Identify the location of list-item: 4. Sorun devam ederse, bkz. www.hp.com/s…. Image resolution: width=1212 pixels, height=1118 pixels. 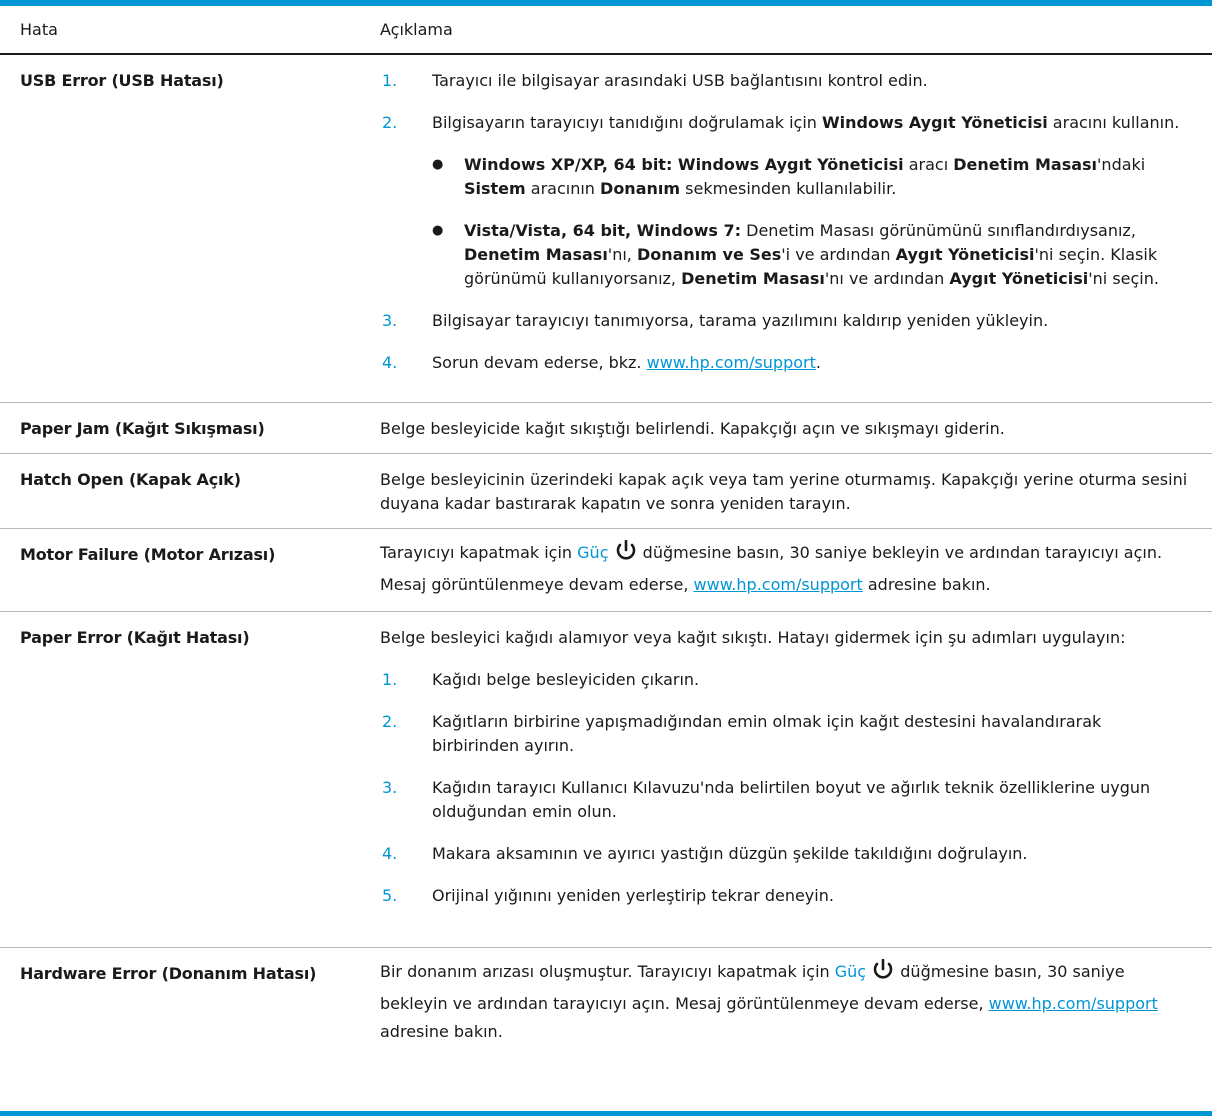
(786, 363).